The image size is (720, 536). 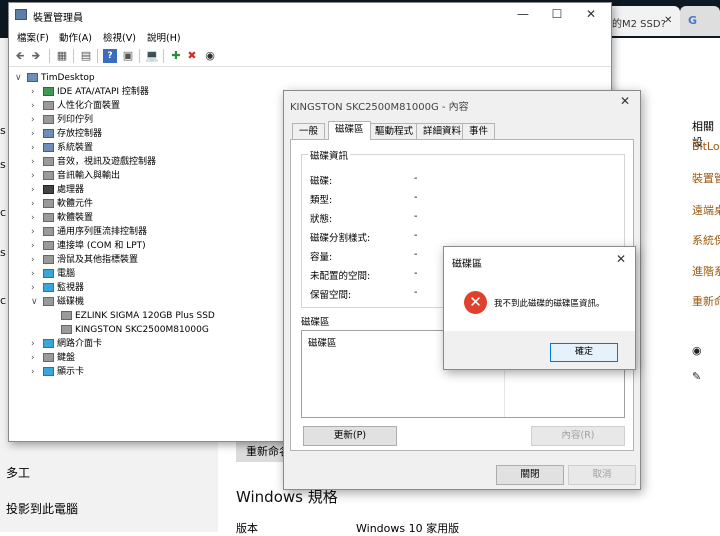 What do you see at coordinates (706, 271) in the screenshot?
I see `related-link: 進階系` at bounding box center [706, 271].